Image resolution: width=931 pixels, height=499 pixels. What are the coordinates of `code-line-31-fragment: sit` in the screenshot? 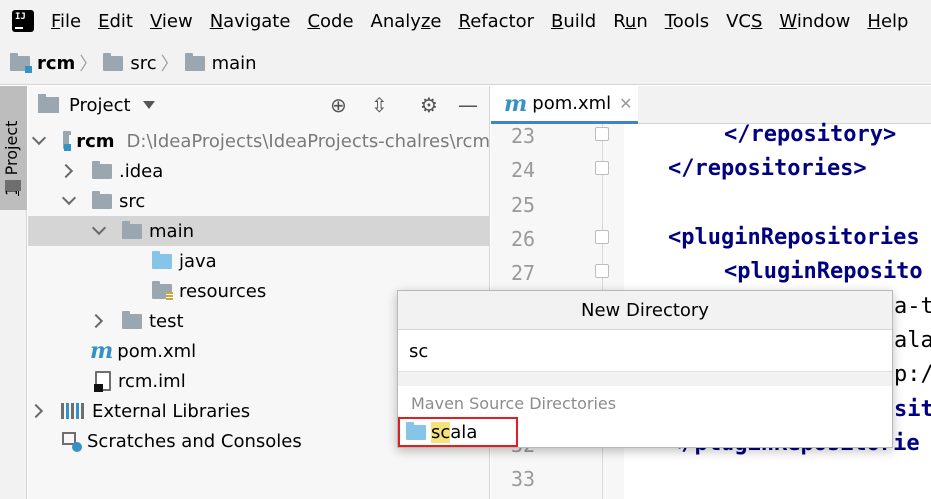 It's located at (912, 409).